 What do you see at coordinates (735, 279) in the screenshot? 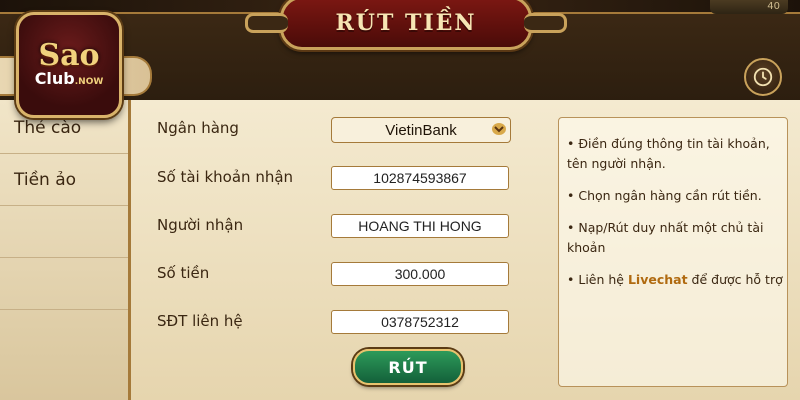
I see `info-item-text: để được hỗ trợ` at bounding box center [735, 279].